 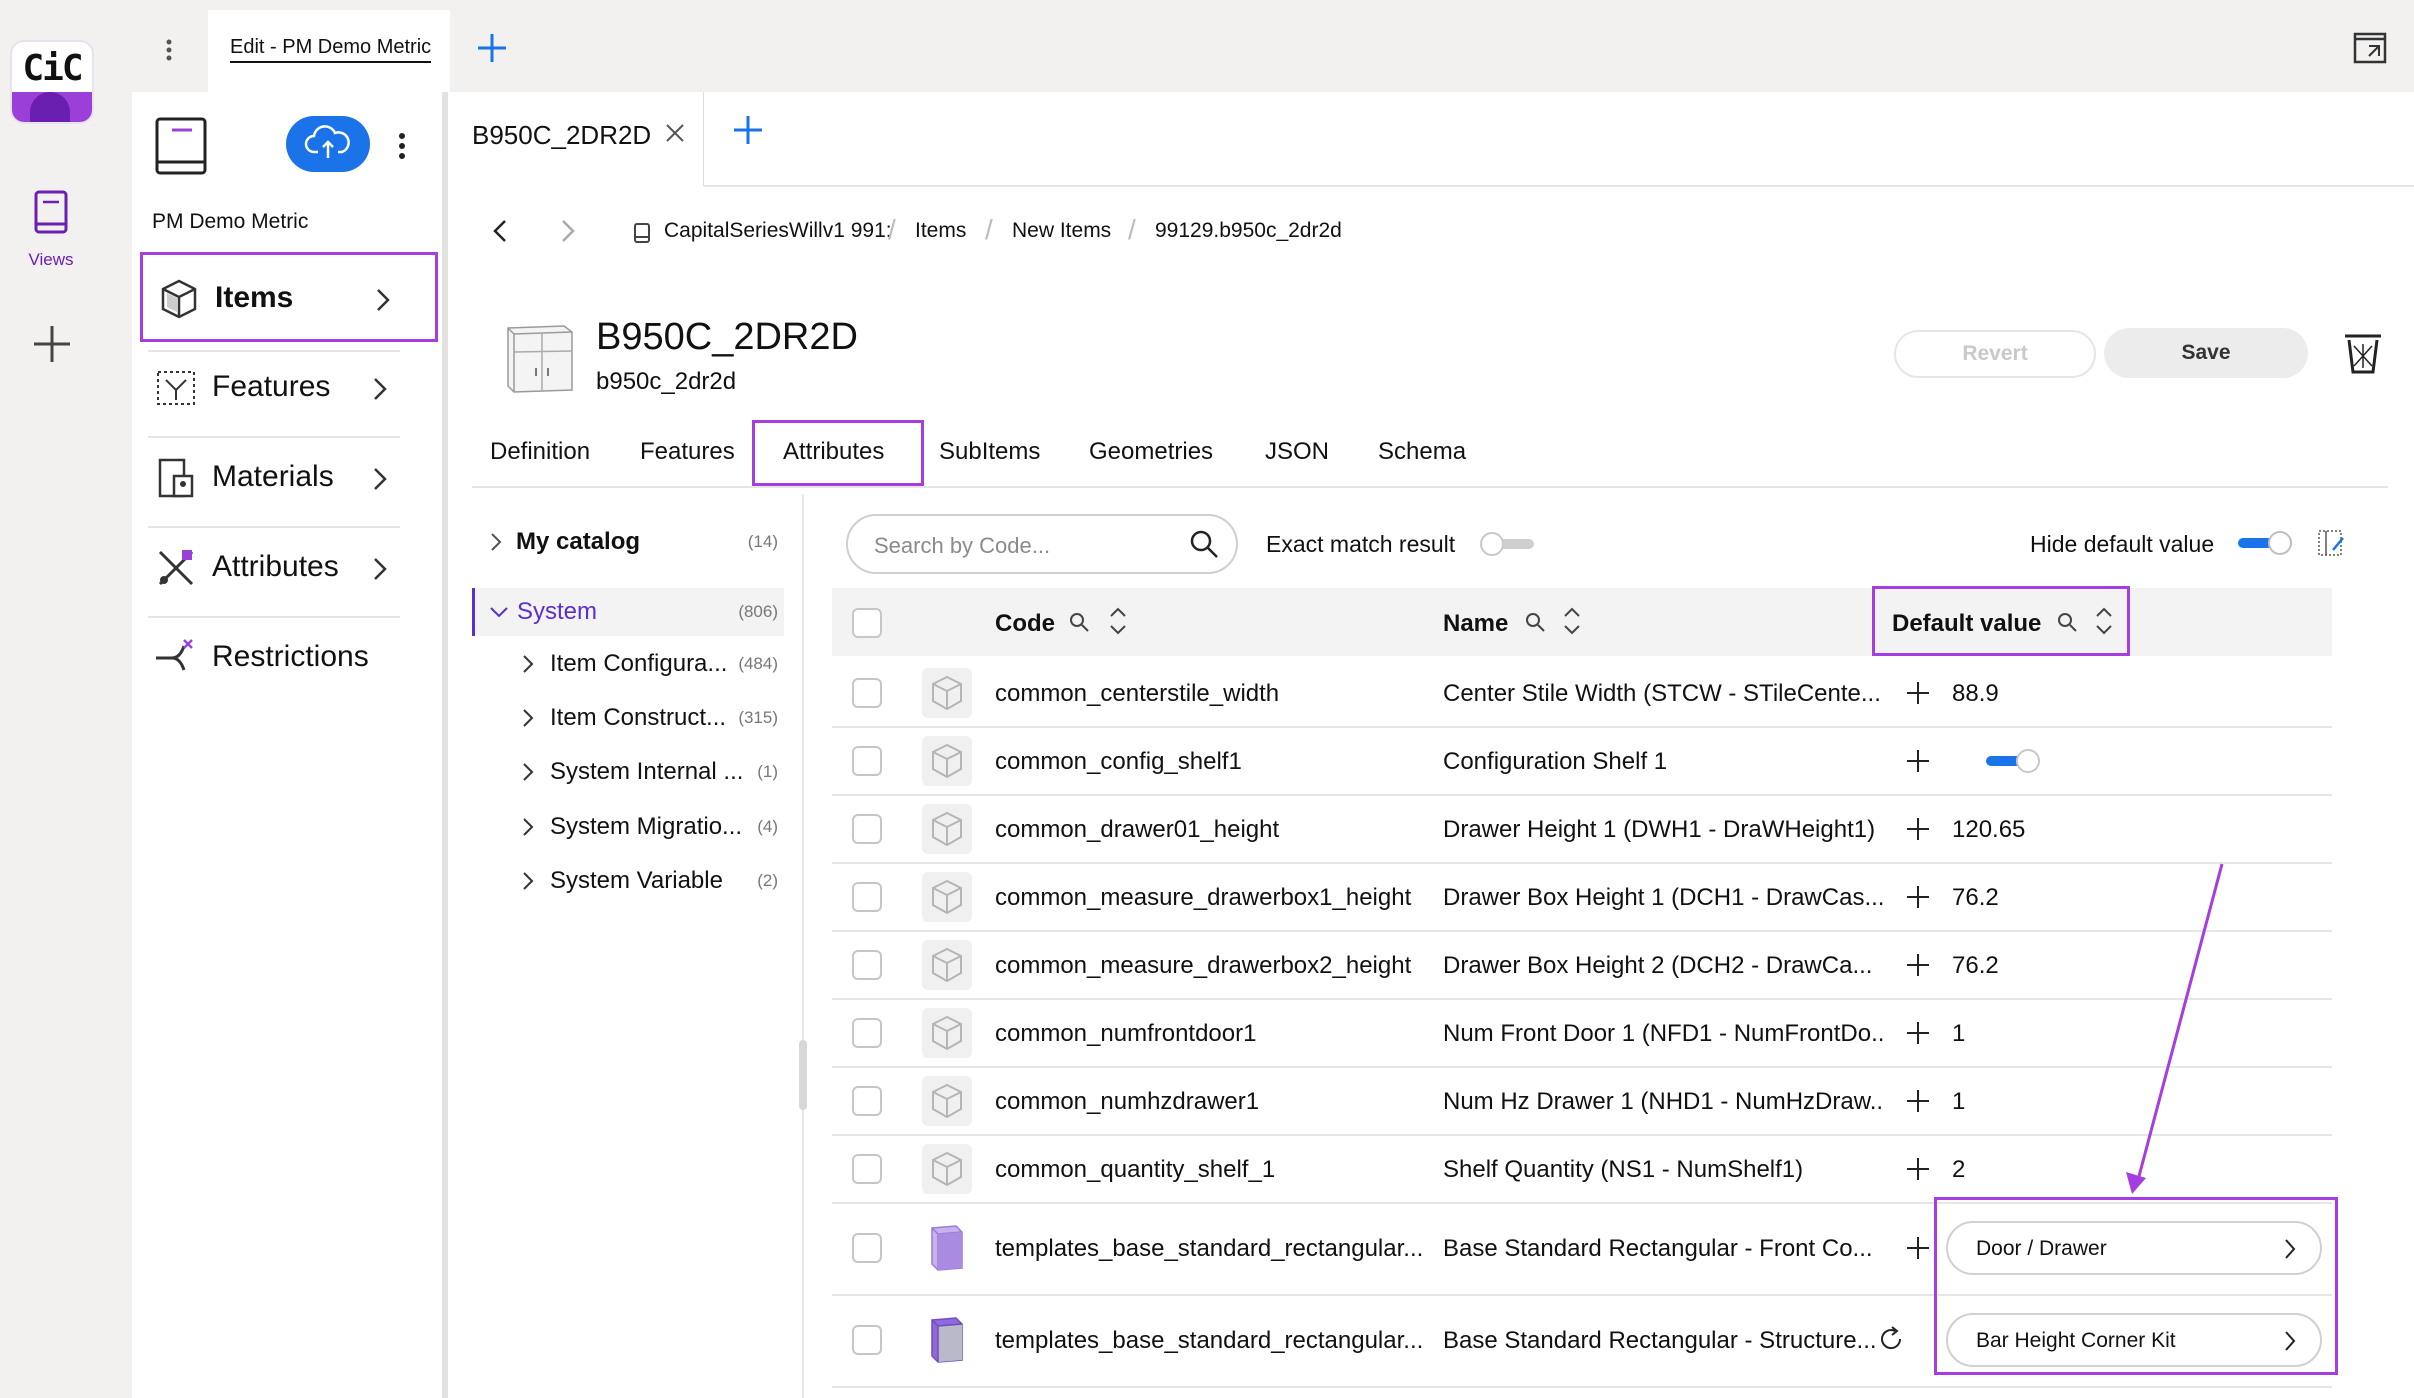 What do you see at coordinates (1995, 354) in the screenshot?
I see `revert-button: Revert` at bounding box center [1995, 354].